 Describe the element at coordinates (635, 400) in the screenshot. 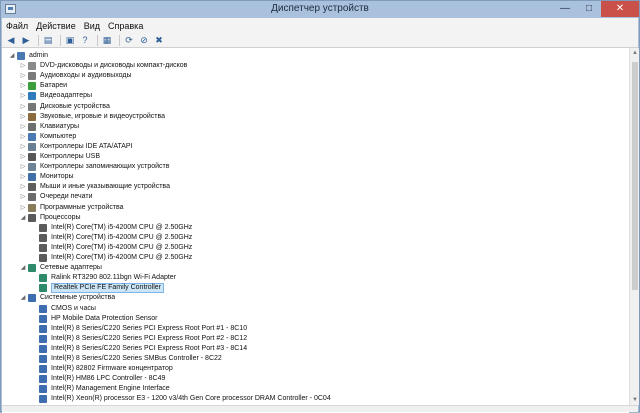

I see `scroll-down-icon: ▼` at that location.